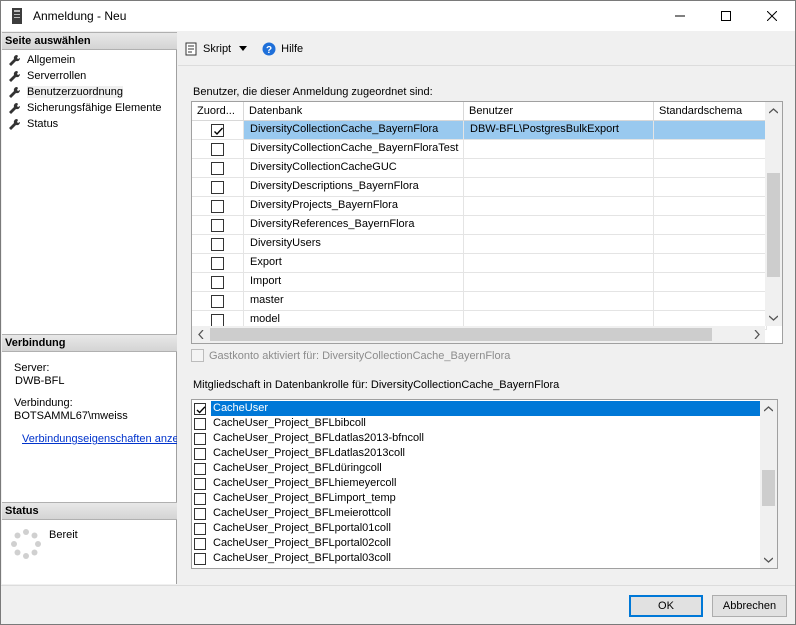 This screenshot has height=625, width=796. What do you see at coordinates (559, 130) in the screenshot?
I see `user-cell: DBW-BFL\PostgresBulkExport` at bounding box center [559, 130].